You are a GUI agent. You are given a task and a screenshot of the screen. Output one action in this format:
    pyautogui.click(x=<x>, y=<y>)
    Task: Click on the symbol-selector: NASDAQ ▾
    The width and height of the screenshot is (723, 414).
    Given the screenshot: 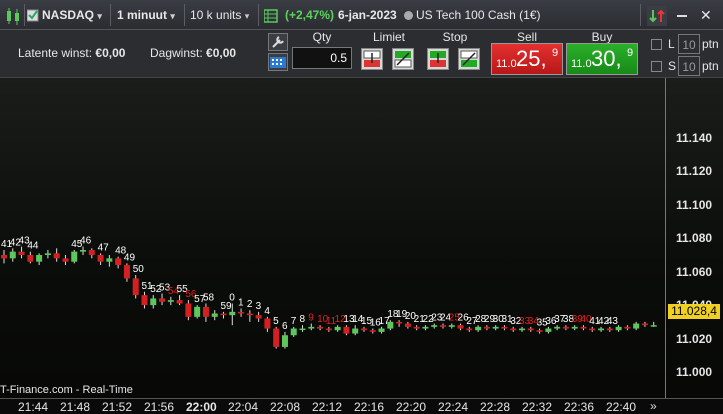 What is the action you would take?
    pyautogui.click(x=72, y=15)
    